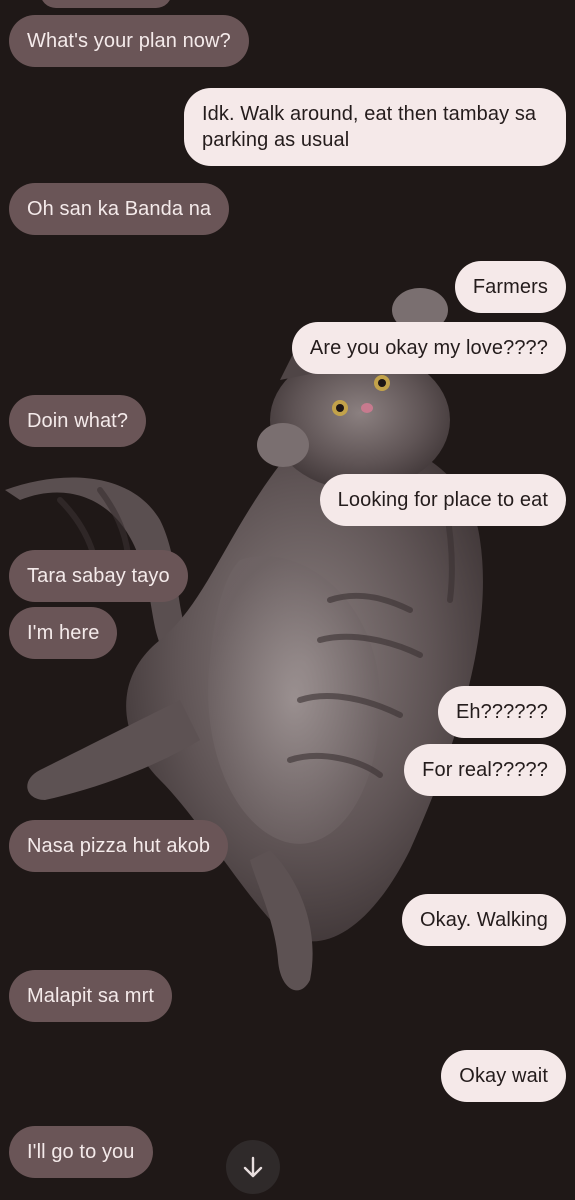 The width and height of the screenshot is (575, 1200). I want to click on incoming-message: Tara sabay tayo, so click(98, 576).